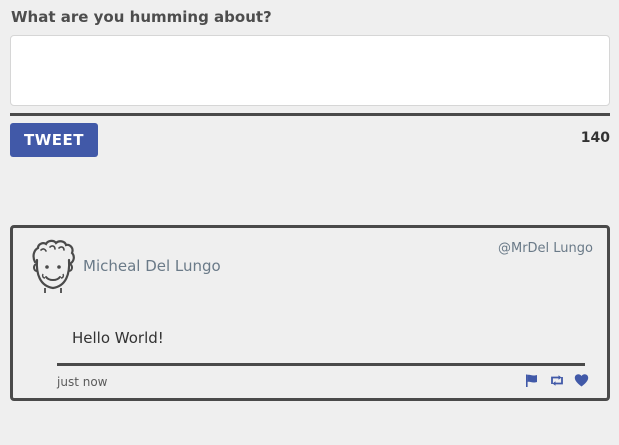  What do you see at coordinates (321, 364) in the screenshot?
I see `card-divider` at bounding box center [321, 364].